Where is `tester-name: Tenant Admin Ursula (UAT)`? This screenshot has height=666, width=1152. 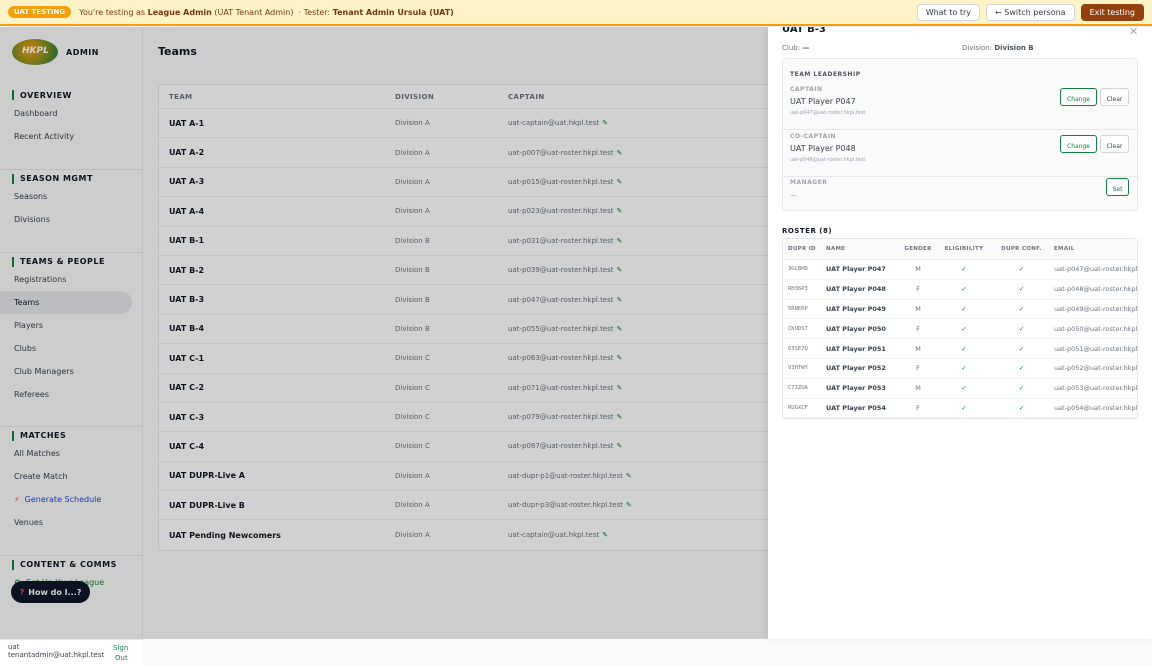
tester-name: Tenant Admin Ursula (UAT) is located at coordinates (393, 12).